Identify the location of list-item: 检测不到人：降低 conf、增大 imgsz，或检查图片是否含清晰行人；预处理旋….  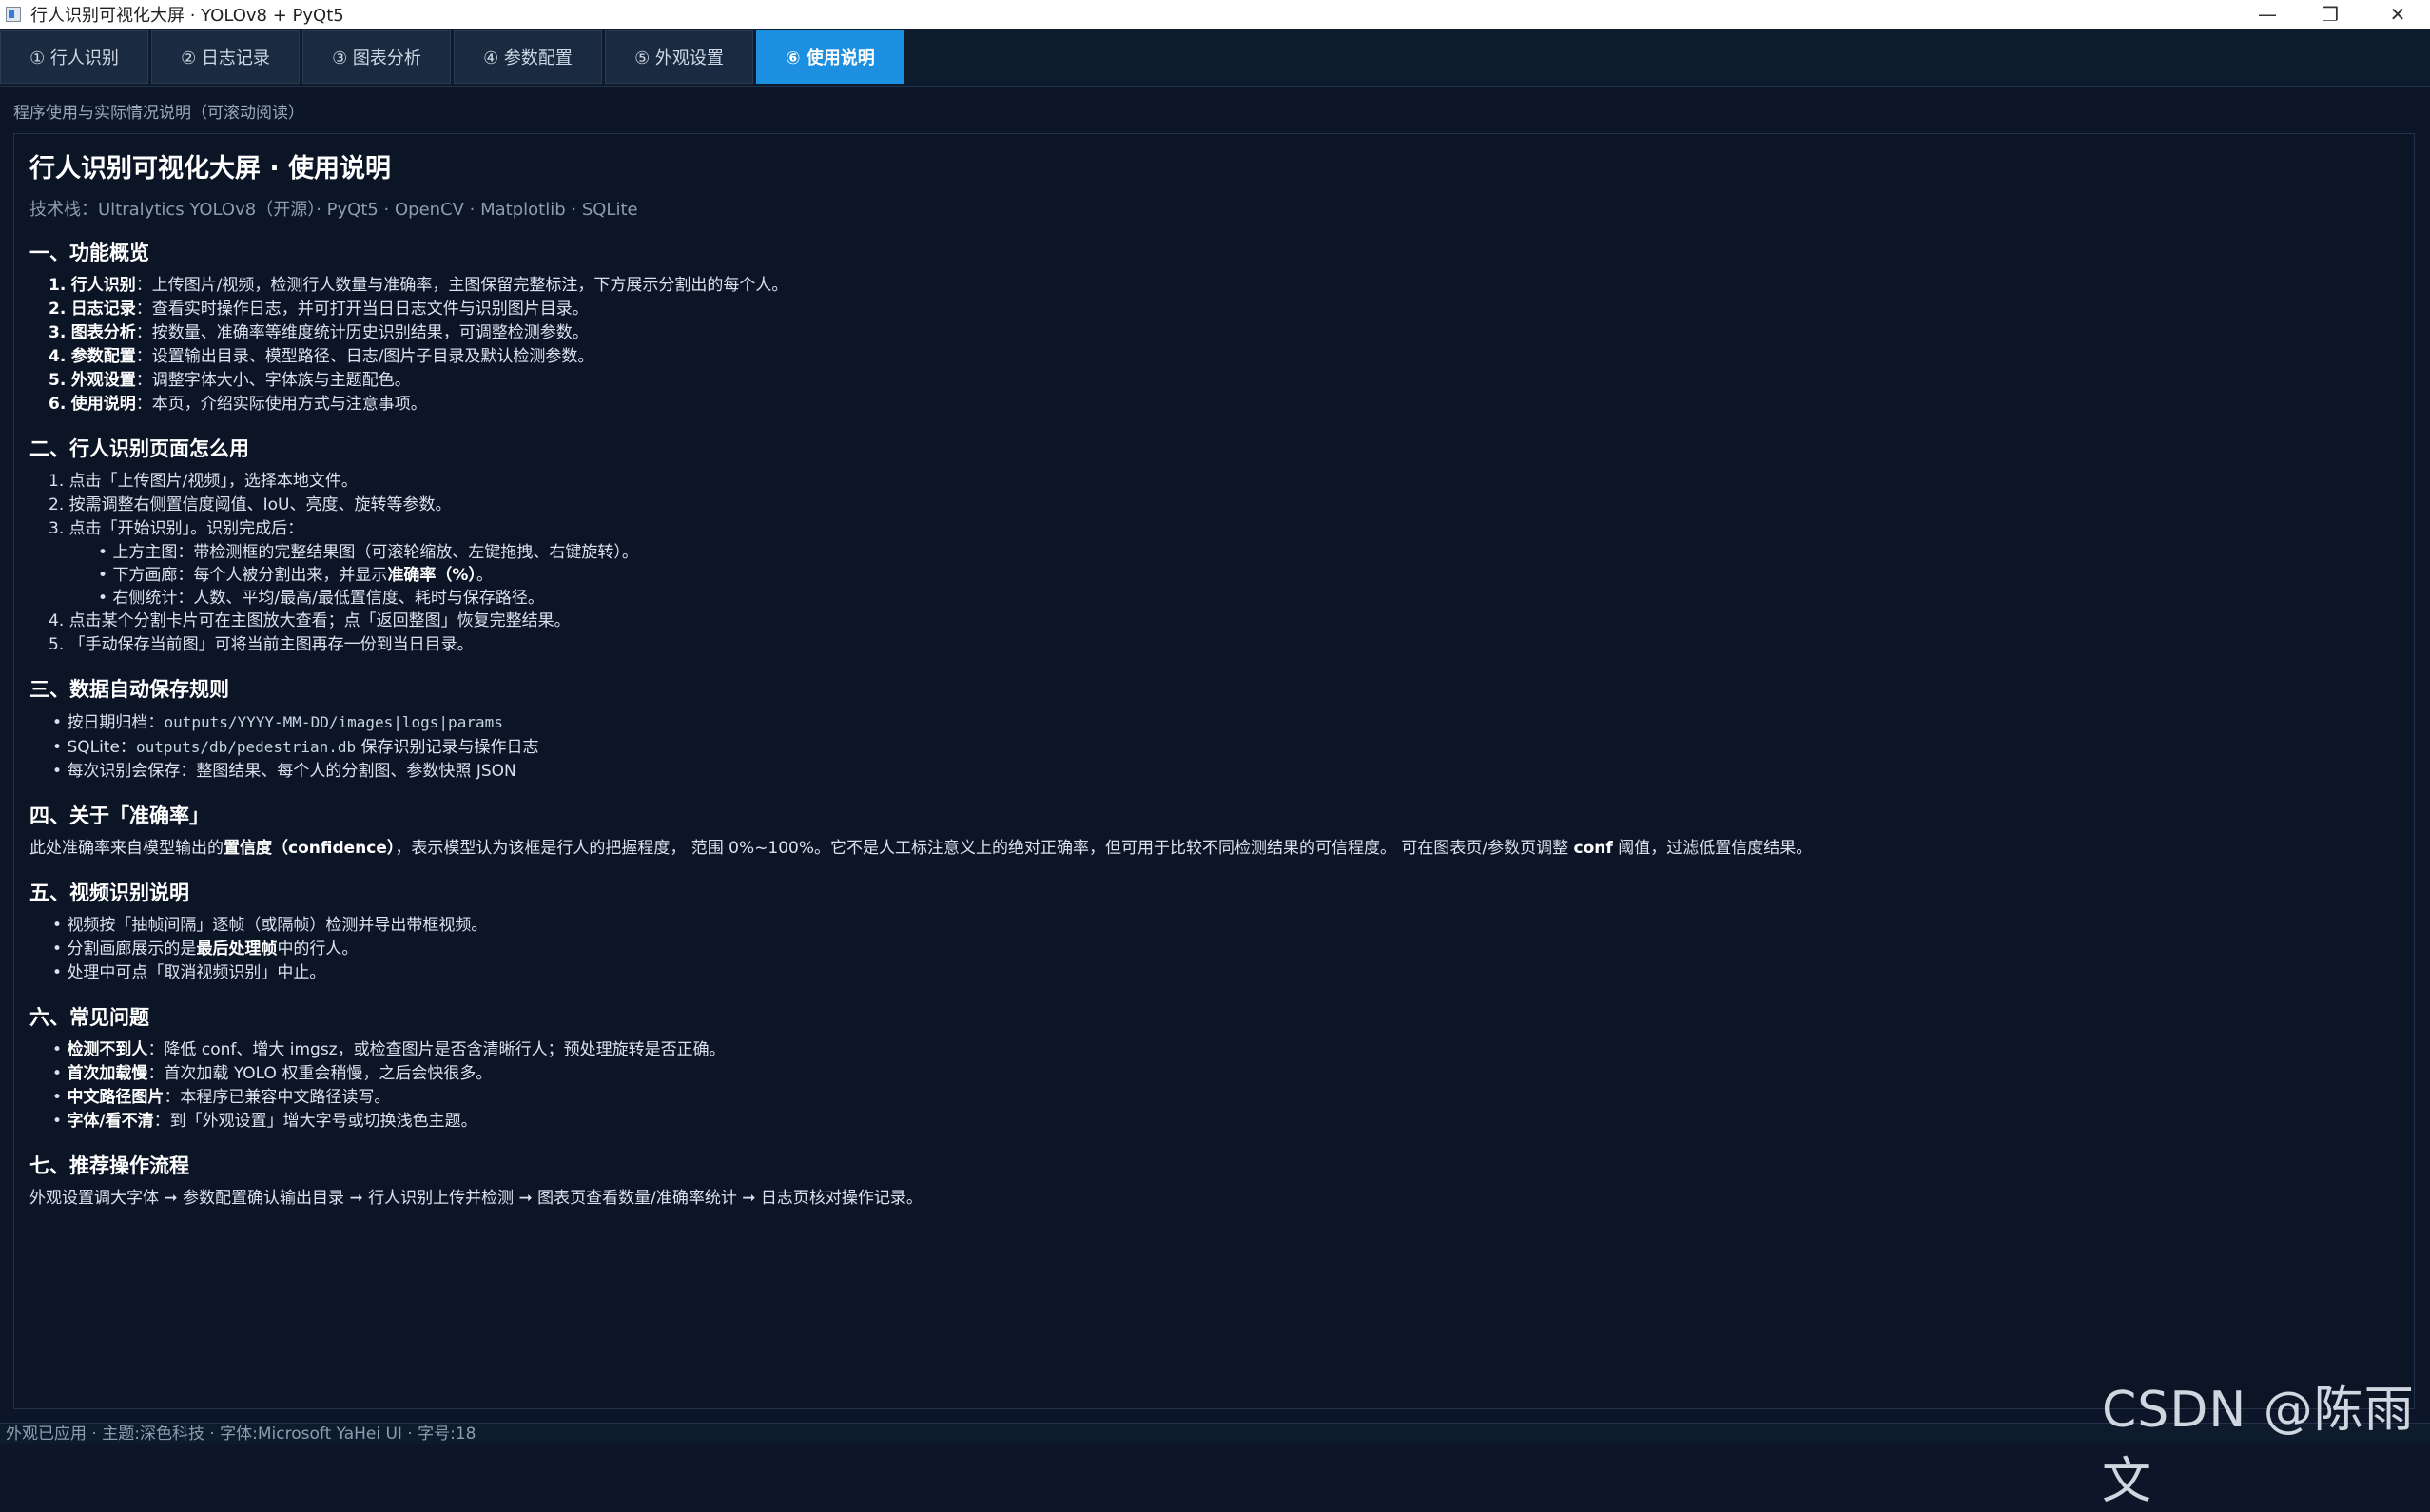
(1225, 1050).